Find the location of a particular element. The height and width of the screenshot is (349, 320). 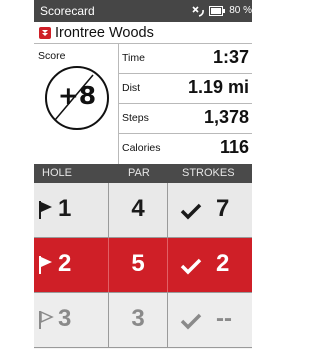

stat-label: Time is located at coordinates (133, 58).